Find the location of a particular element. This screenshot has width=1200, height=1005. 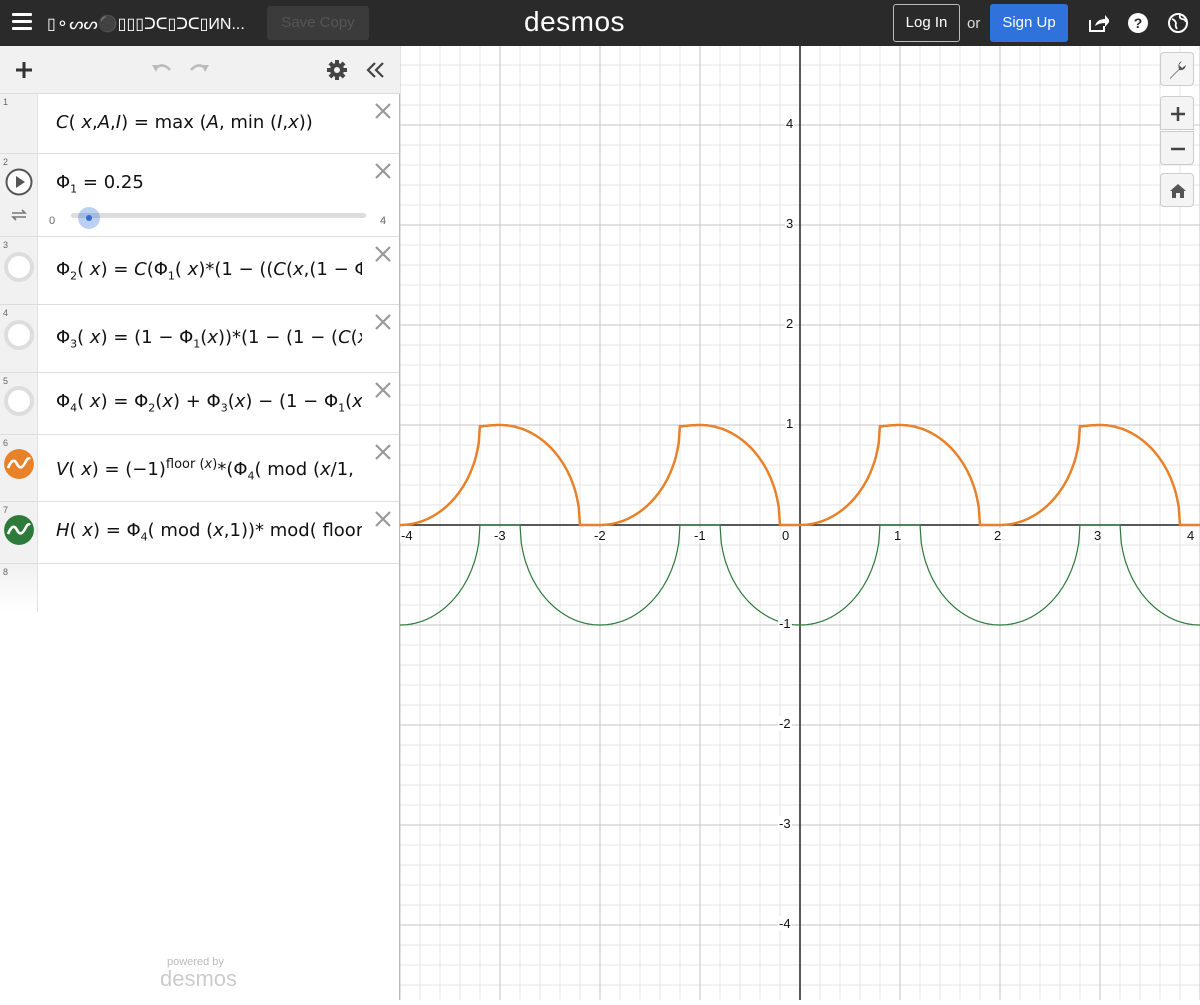

expression-row-3: 3 Φ2( x) = C(Φ1( x)*(1 − ((C(x,(1 − Φ1 is located at coordinates (199, 271).